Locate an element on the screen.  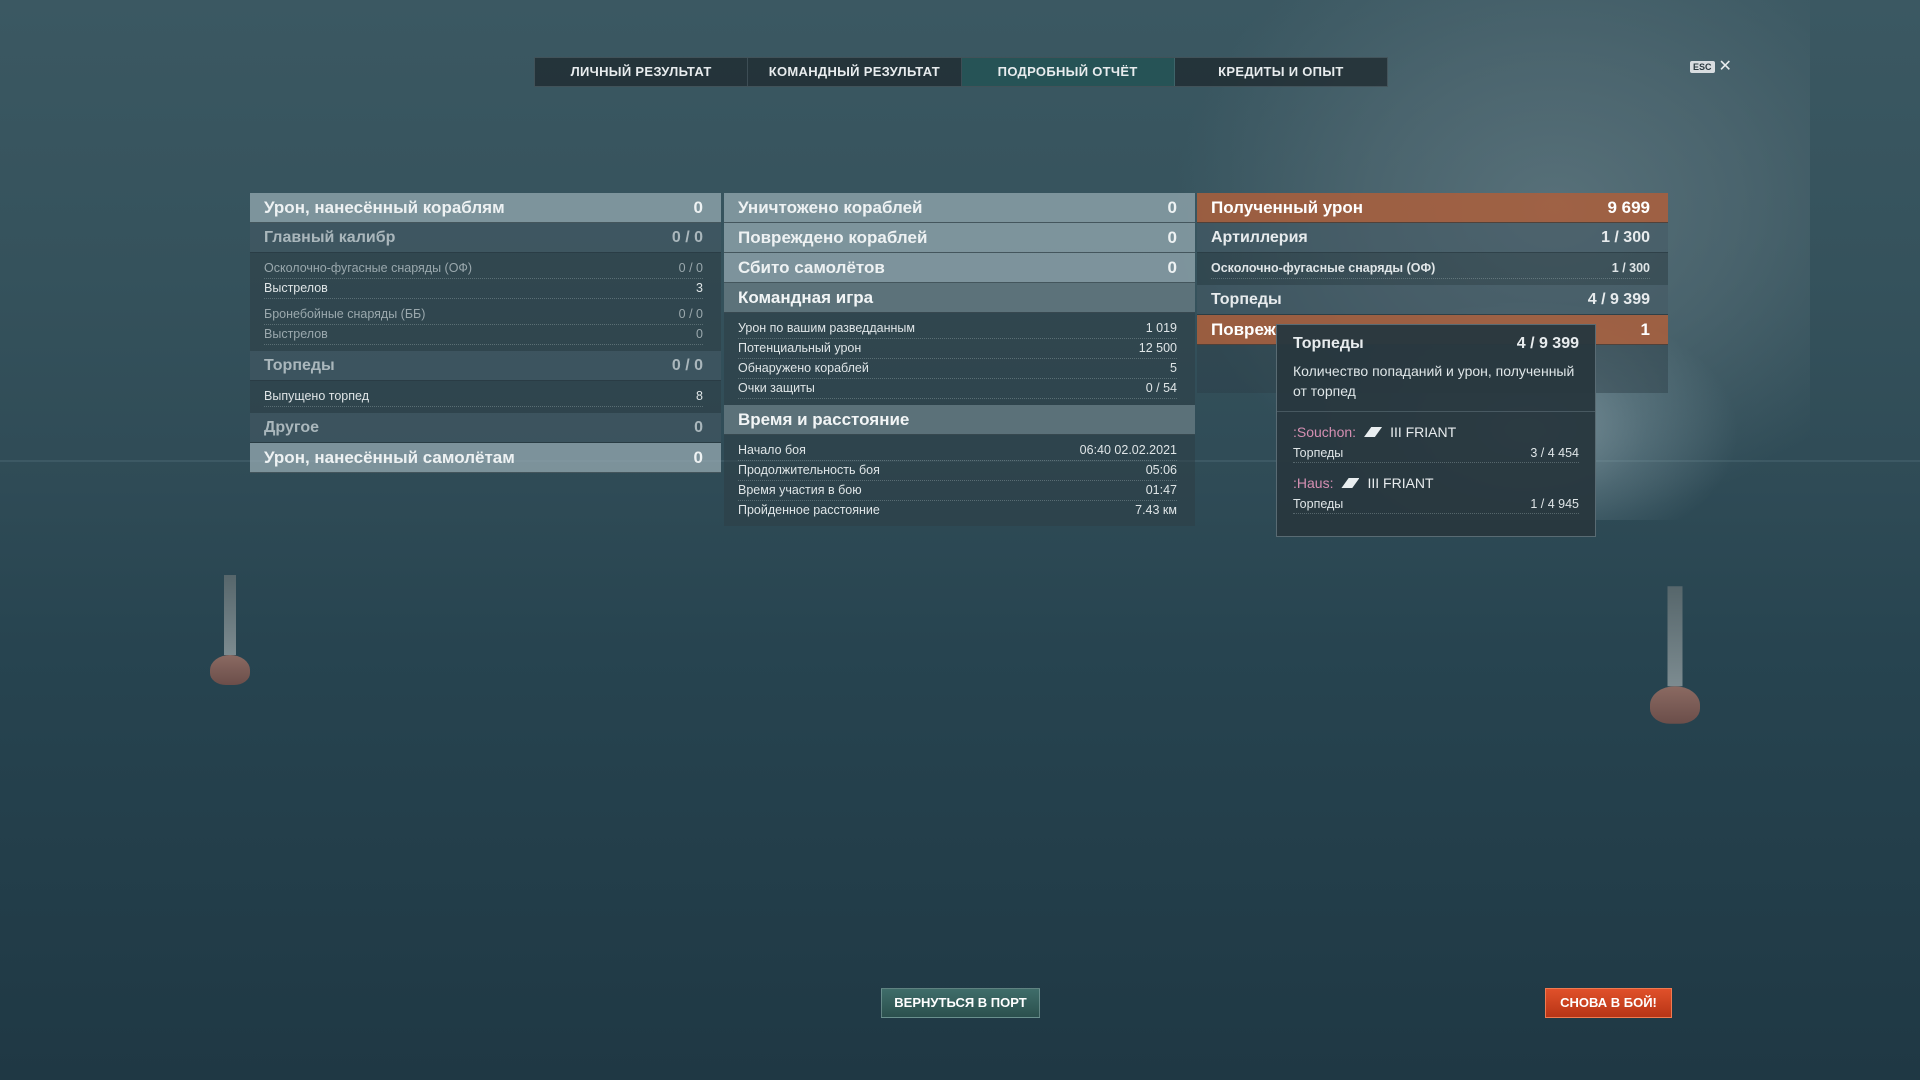
damaged-ships-value: 0 is located at coordinates (1172, 237).